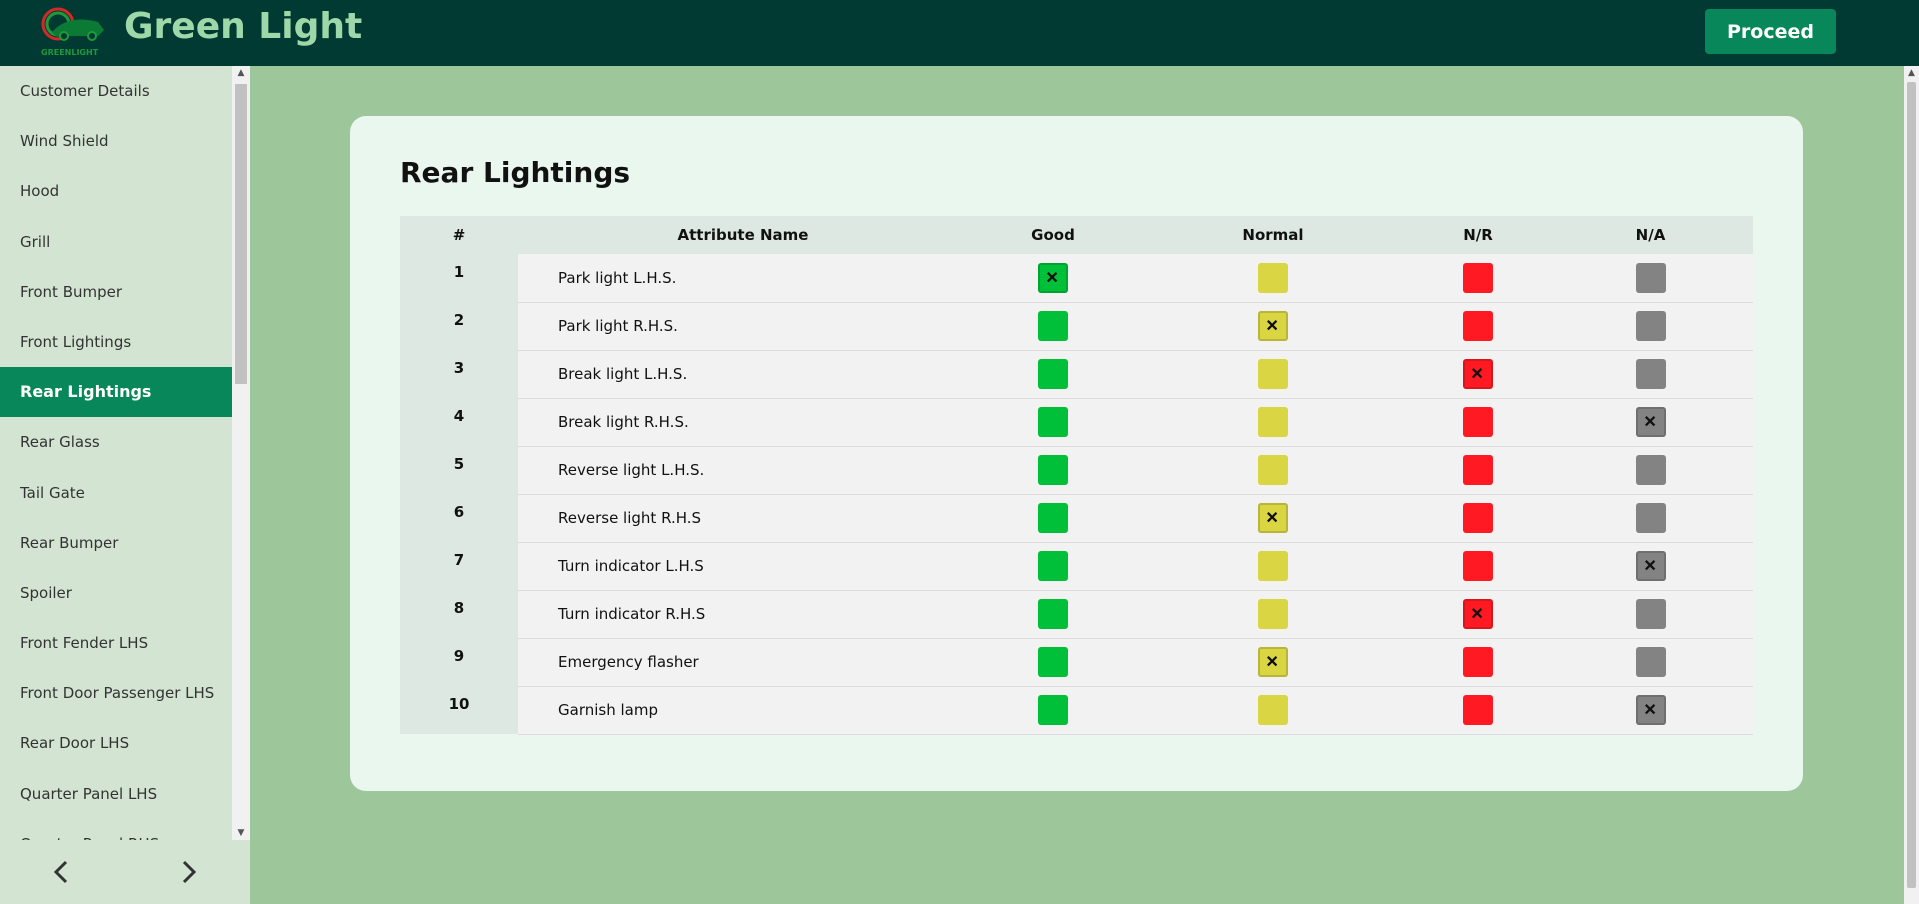 The width and height of the screenshot is (1919, 904). Describe the element at coordinates (116, 743) in the screenshot. I see `sidebar-item-rear-door-lhs: Rear Door LHS` at that location.